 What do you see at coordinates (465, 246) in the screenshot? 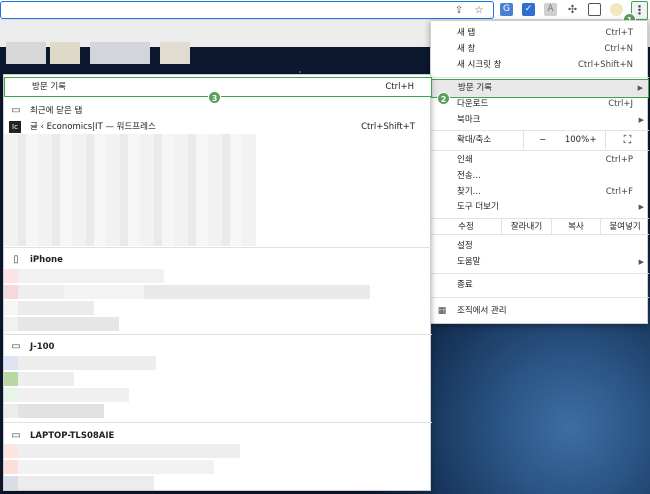
I see `menu-label: 설정` at bounding box center [465, 246].